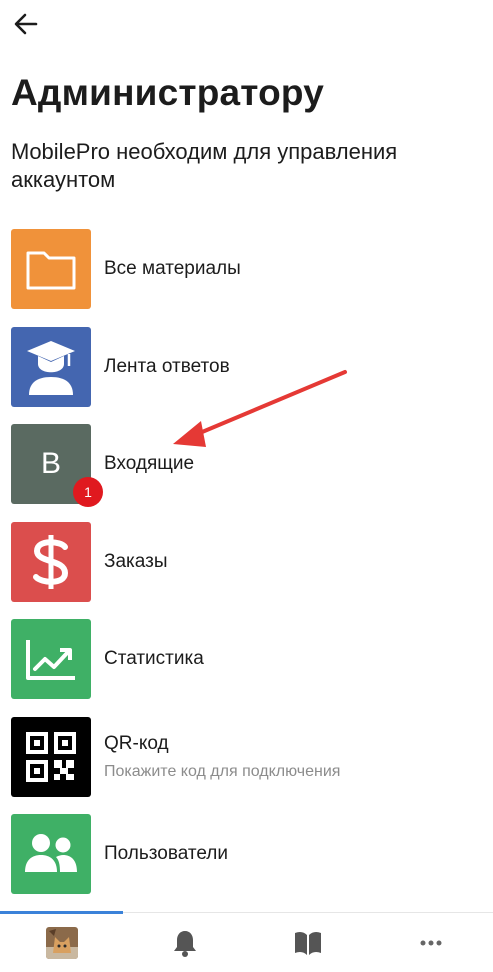  I want to click on page-title: Администратору, so click(168, 92).